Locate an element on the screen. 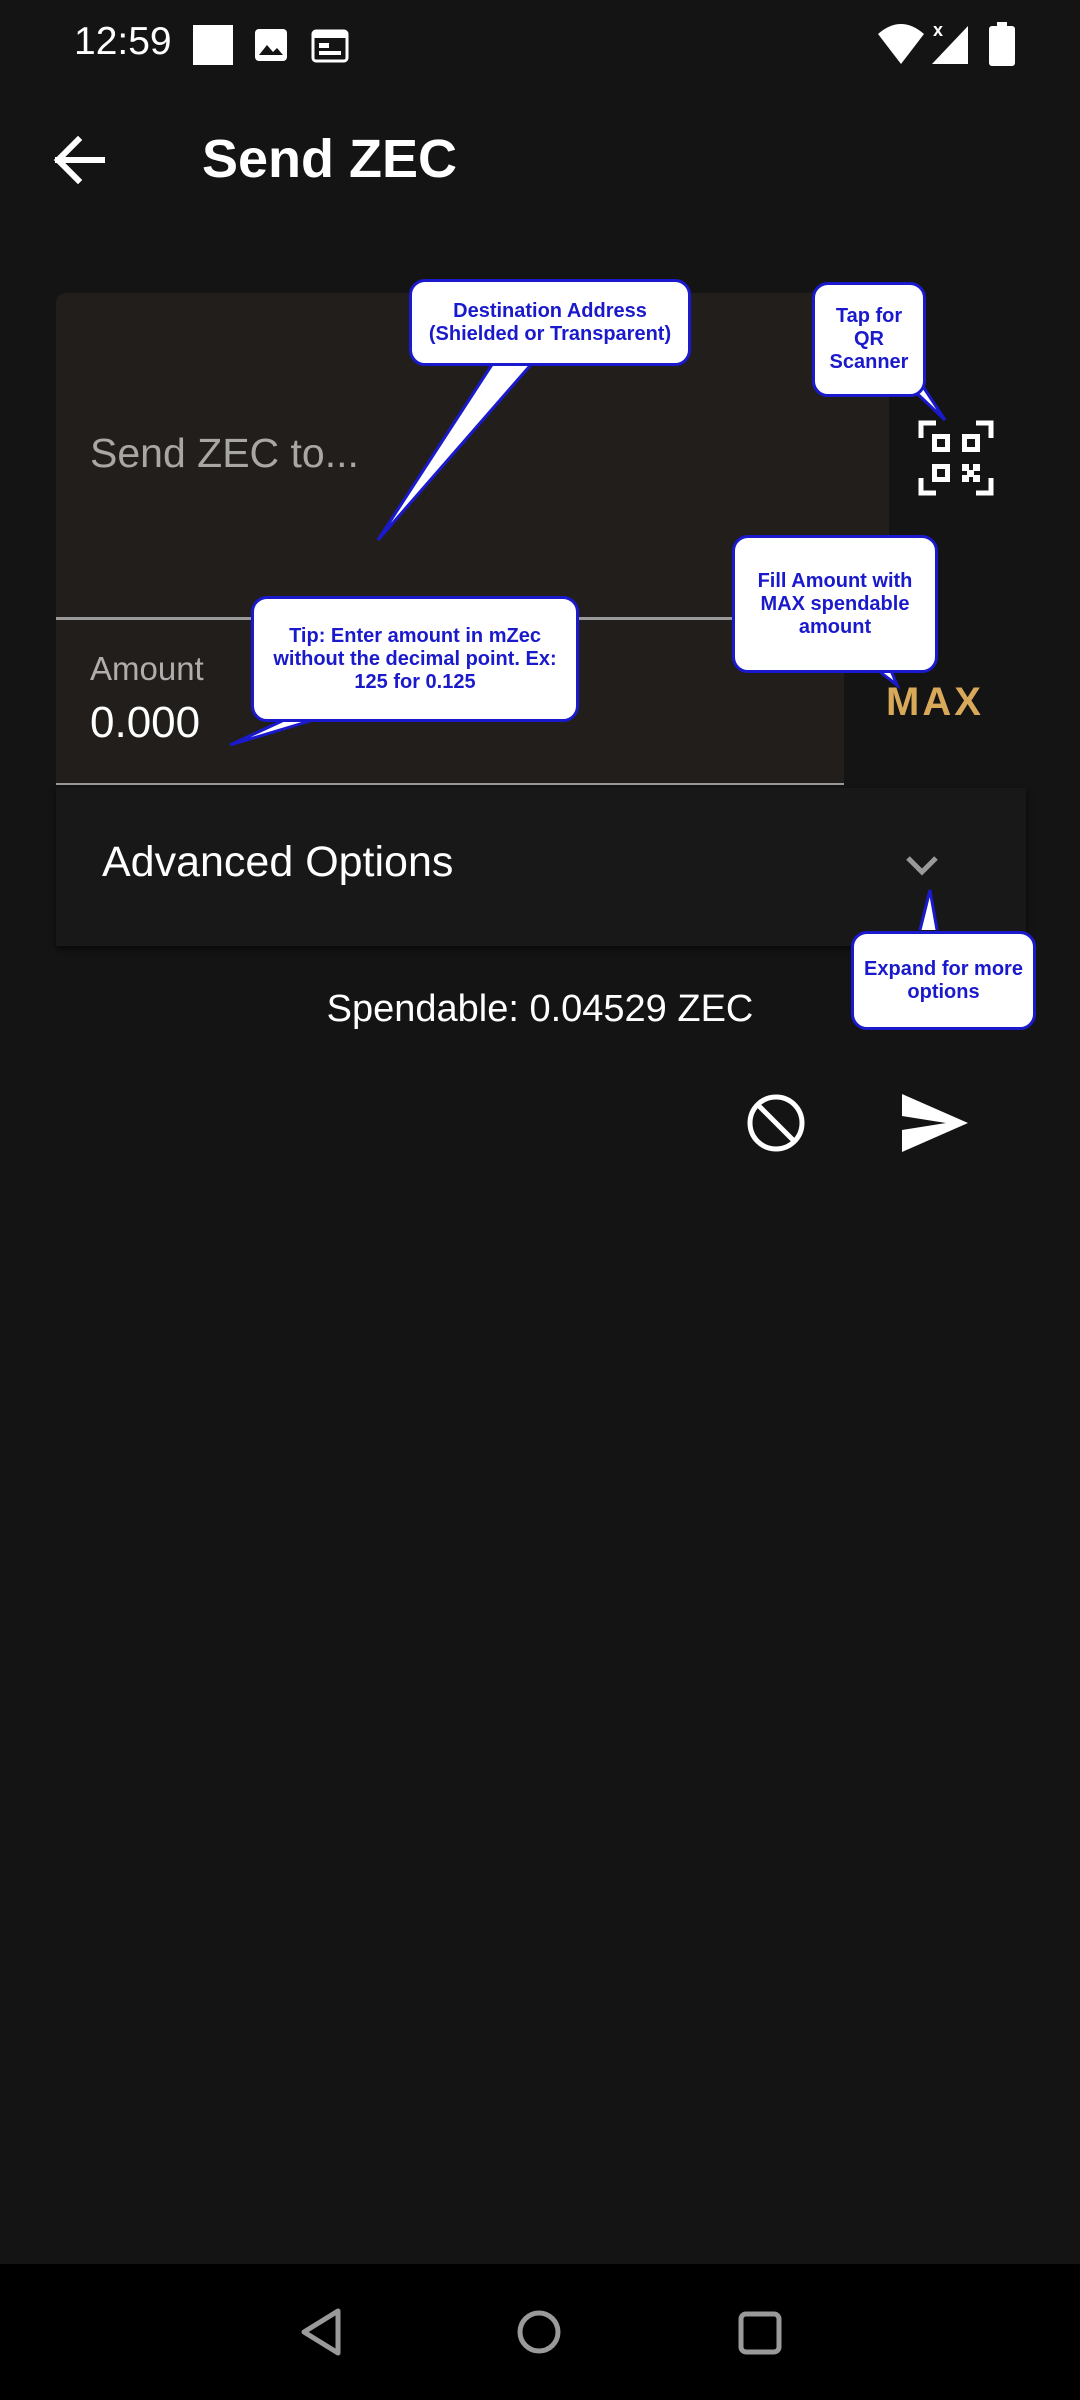 The width and height of the screenshot is (1080, 2400). nav-recents-icon is located at coordinates (760, 2333).